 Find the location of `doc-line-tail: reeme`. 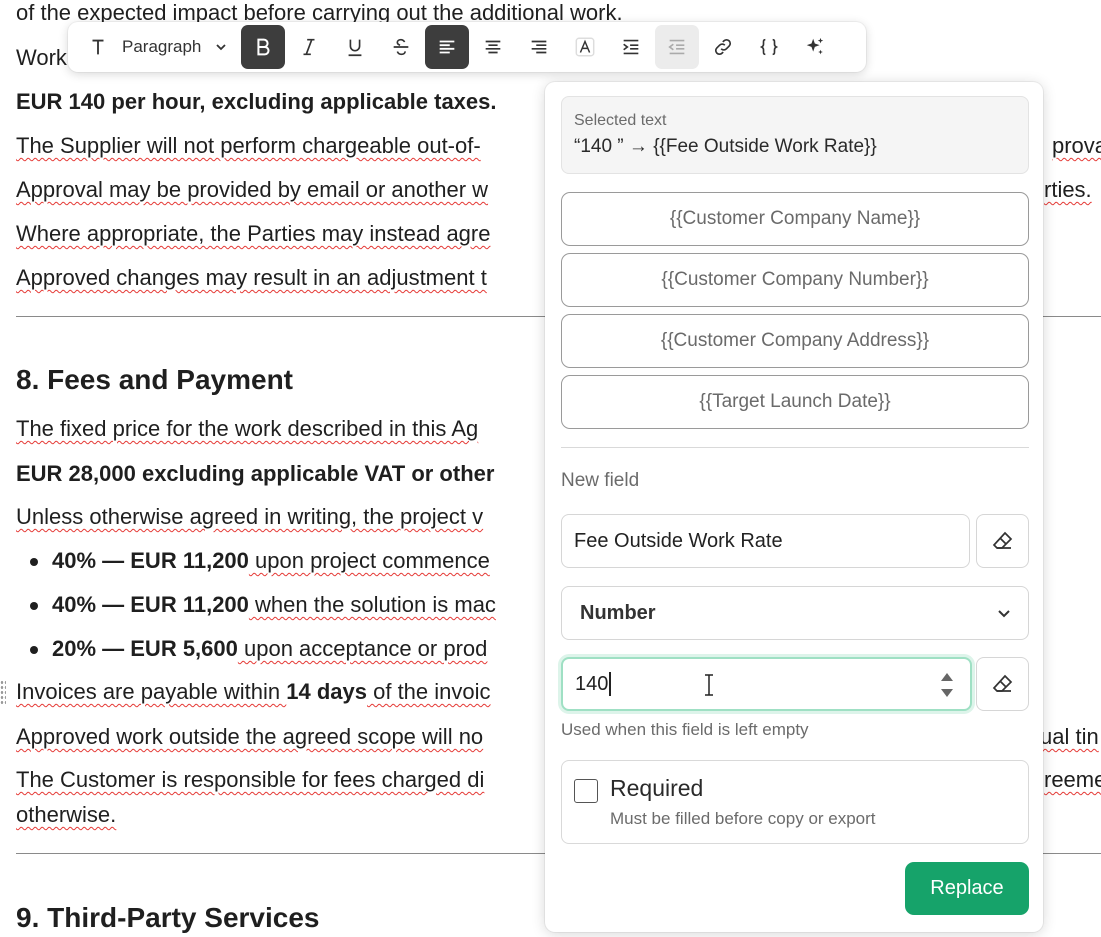

doc-line-tail: reeme is located at coordinates (1072, 780).